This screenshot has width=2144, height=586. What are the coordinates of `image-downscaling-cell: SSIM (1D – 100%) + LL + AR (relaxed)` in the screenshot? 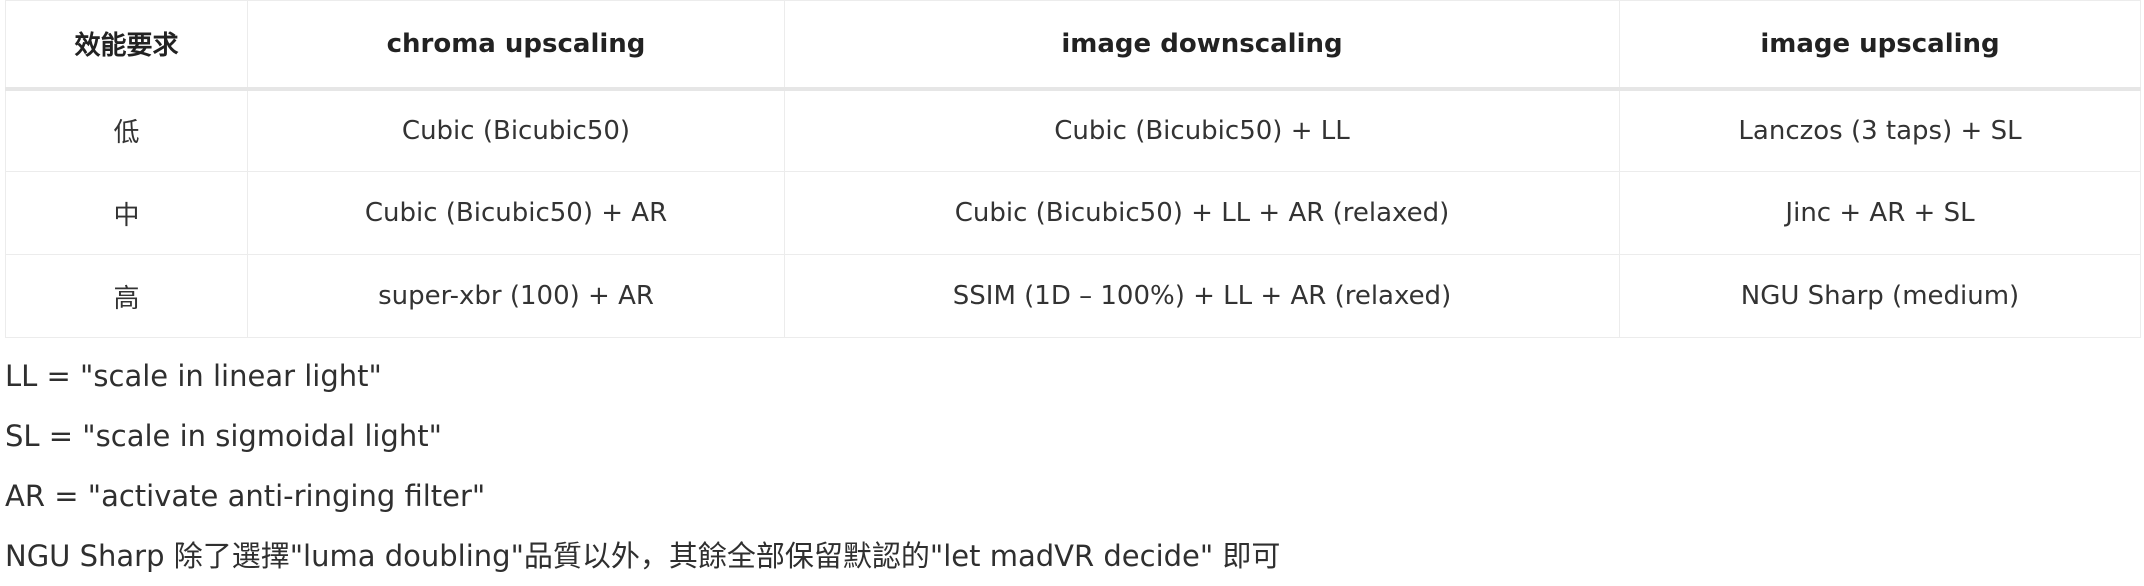 It's located at (1202, 296).